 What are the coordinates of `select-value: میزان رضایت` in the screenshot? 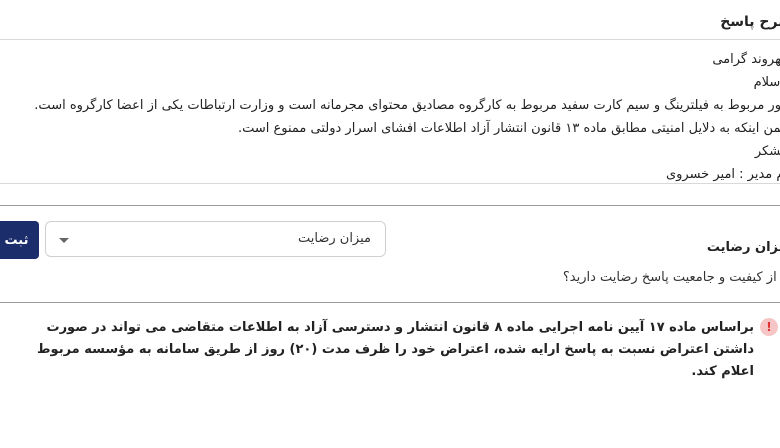 It's located at (334, 238).